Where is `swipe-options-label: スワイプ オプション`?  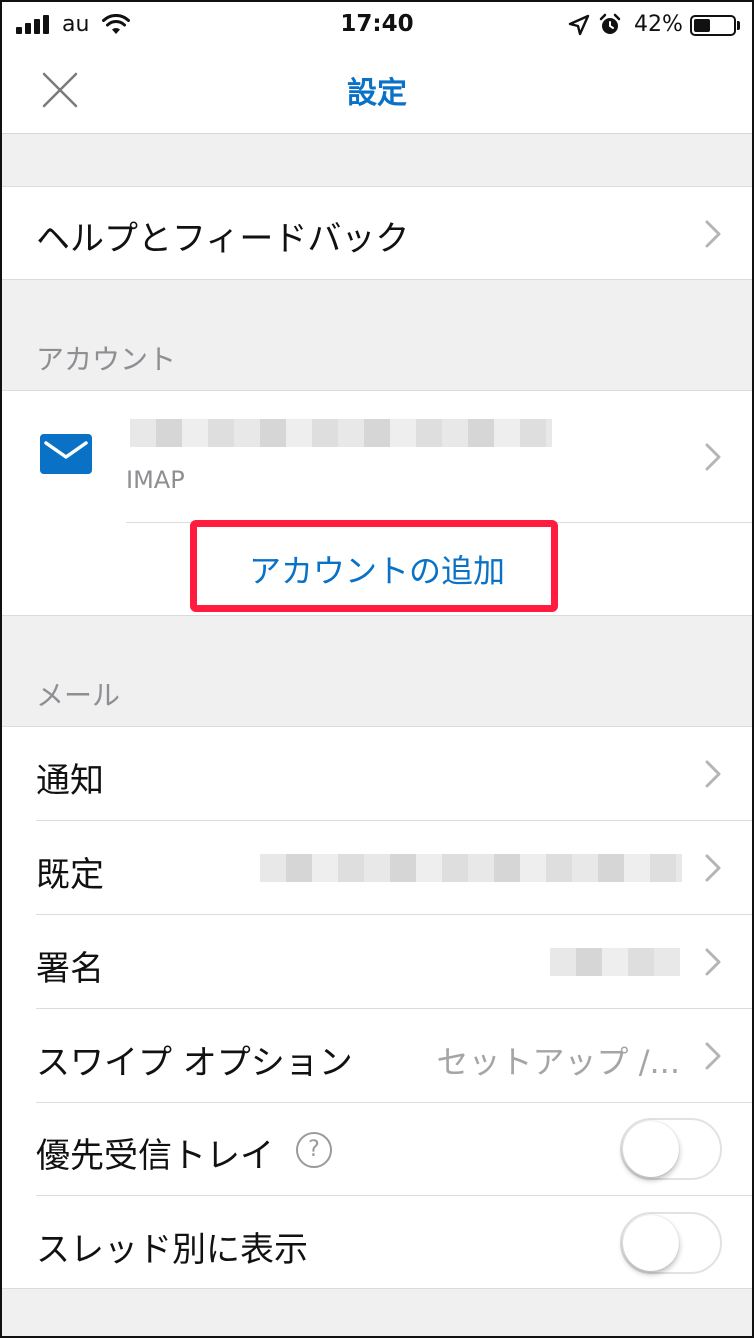
swipe-options-label: スワイプ オプション is located at coordinates (194, 1063).